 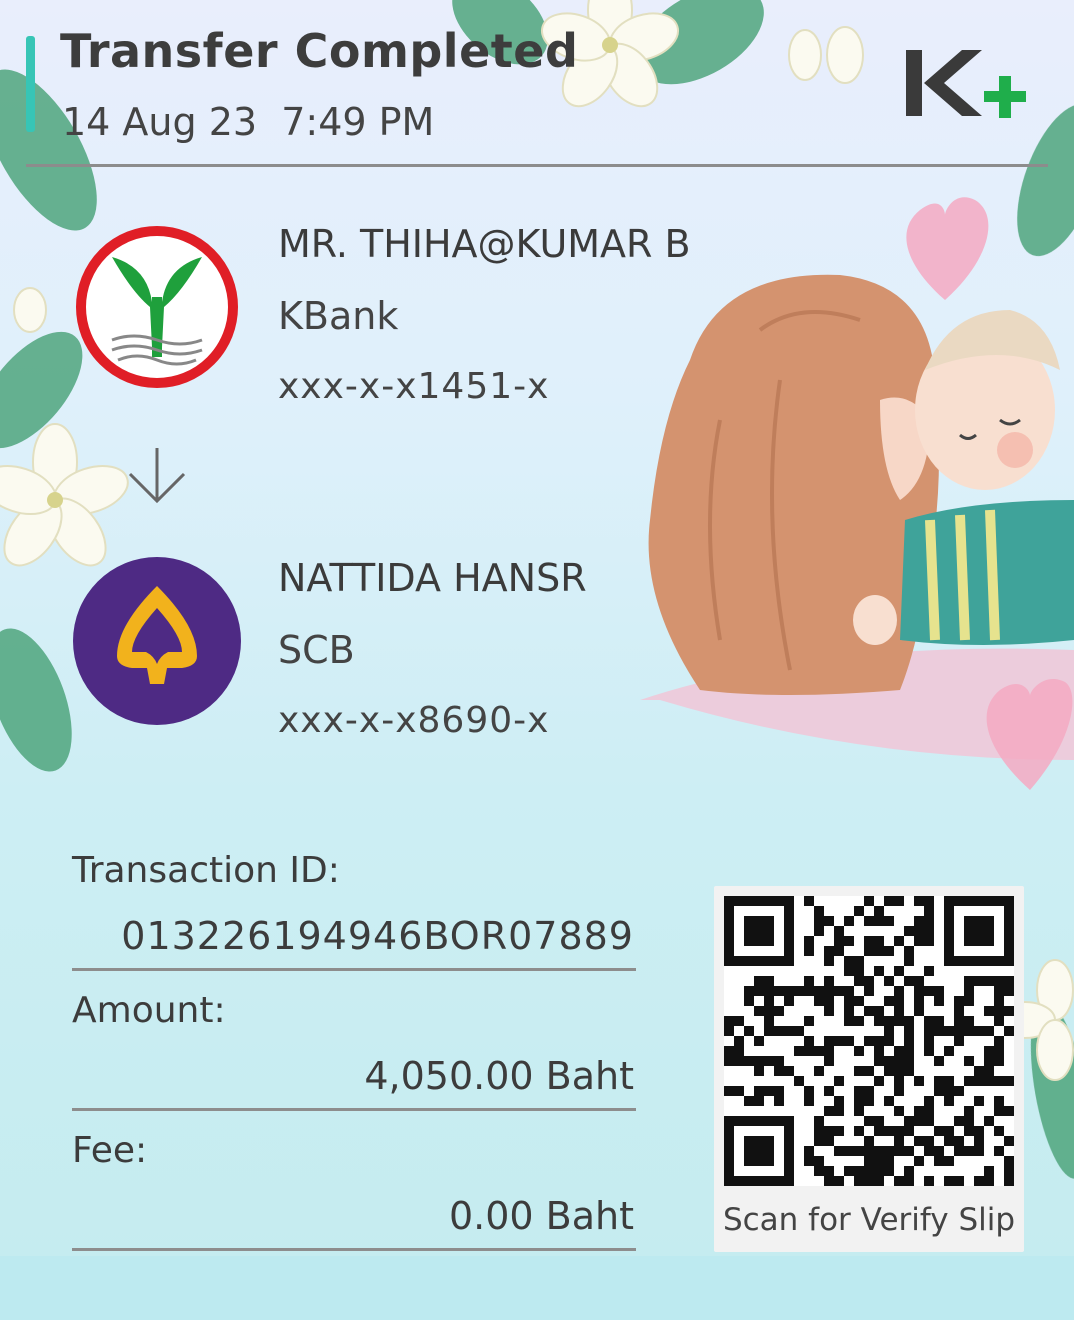 What do you see at coordinates (30, 84) in the screenshot?
I see `header-accent-bar` at bounding box center [30, 84].